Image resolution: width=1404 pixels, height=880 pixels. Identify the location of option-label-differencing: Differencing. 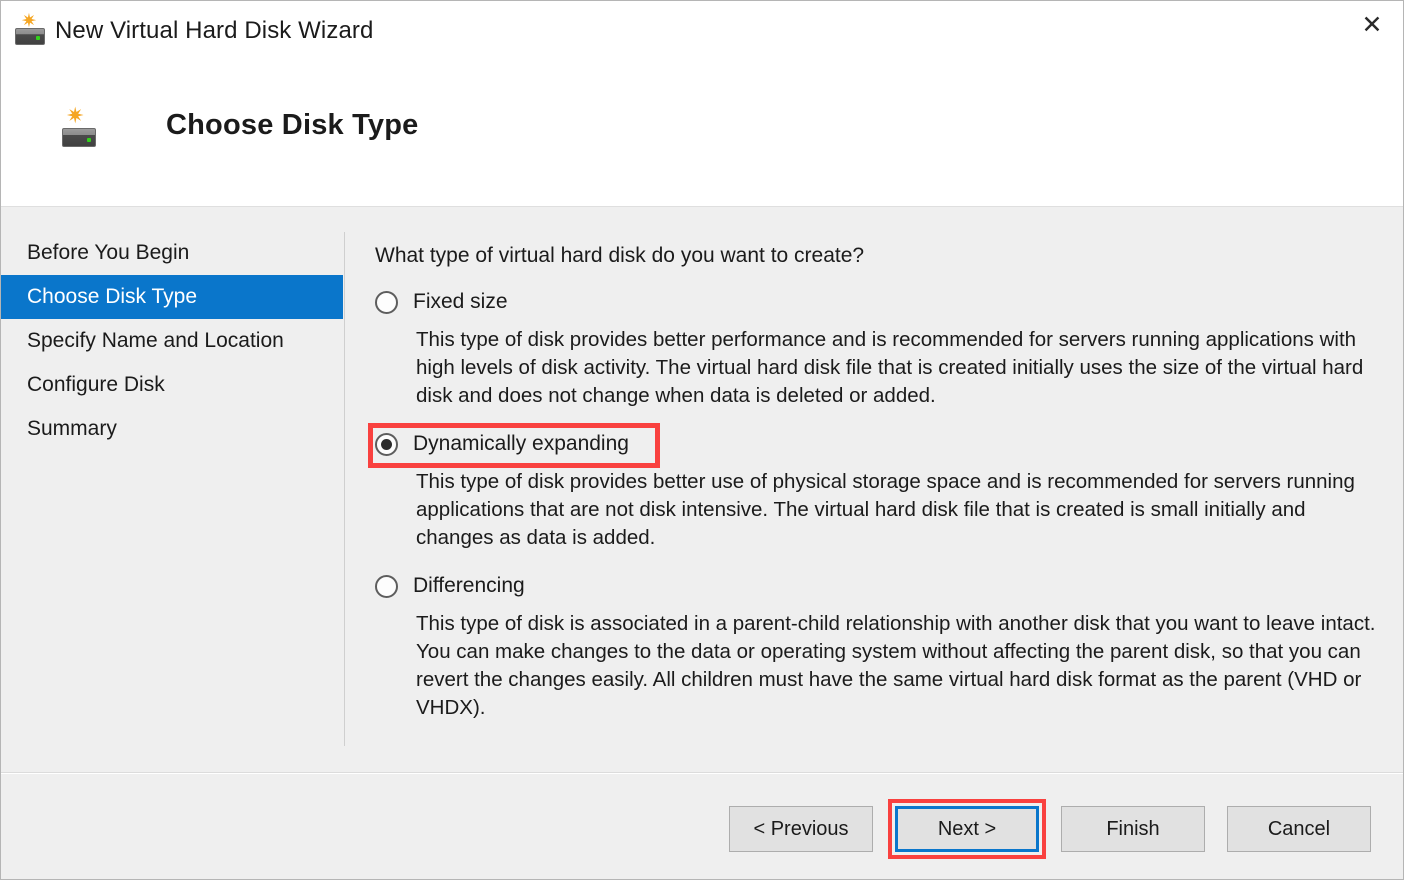
(469, 585).